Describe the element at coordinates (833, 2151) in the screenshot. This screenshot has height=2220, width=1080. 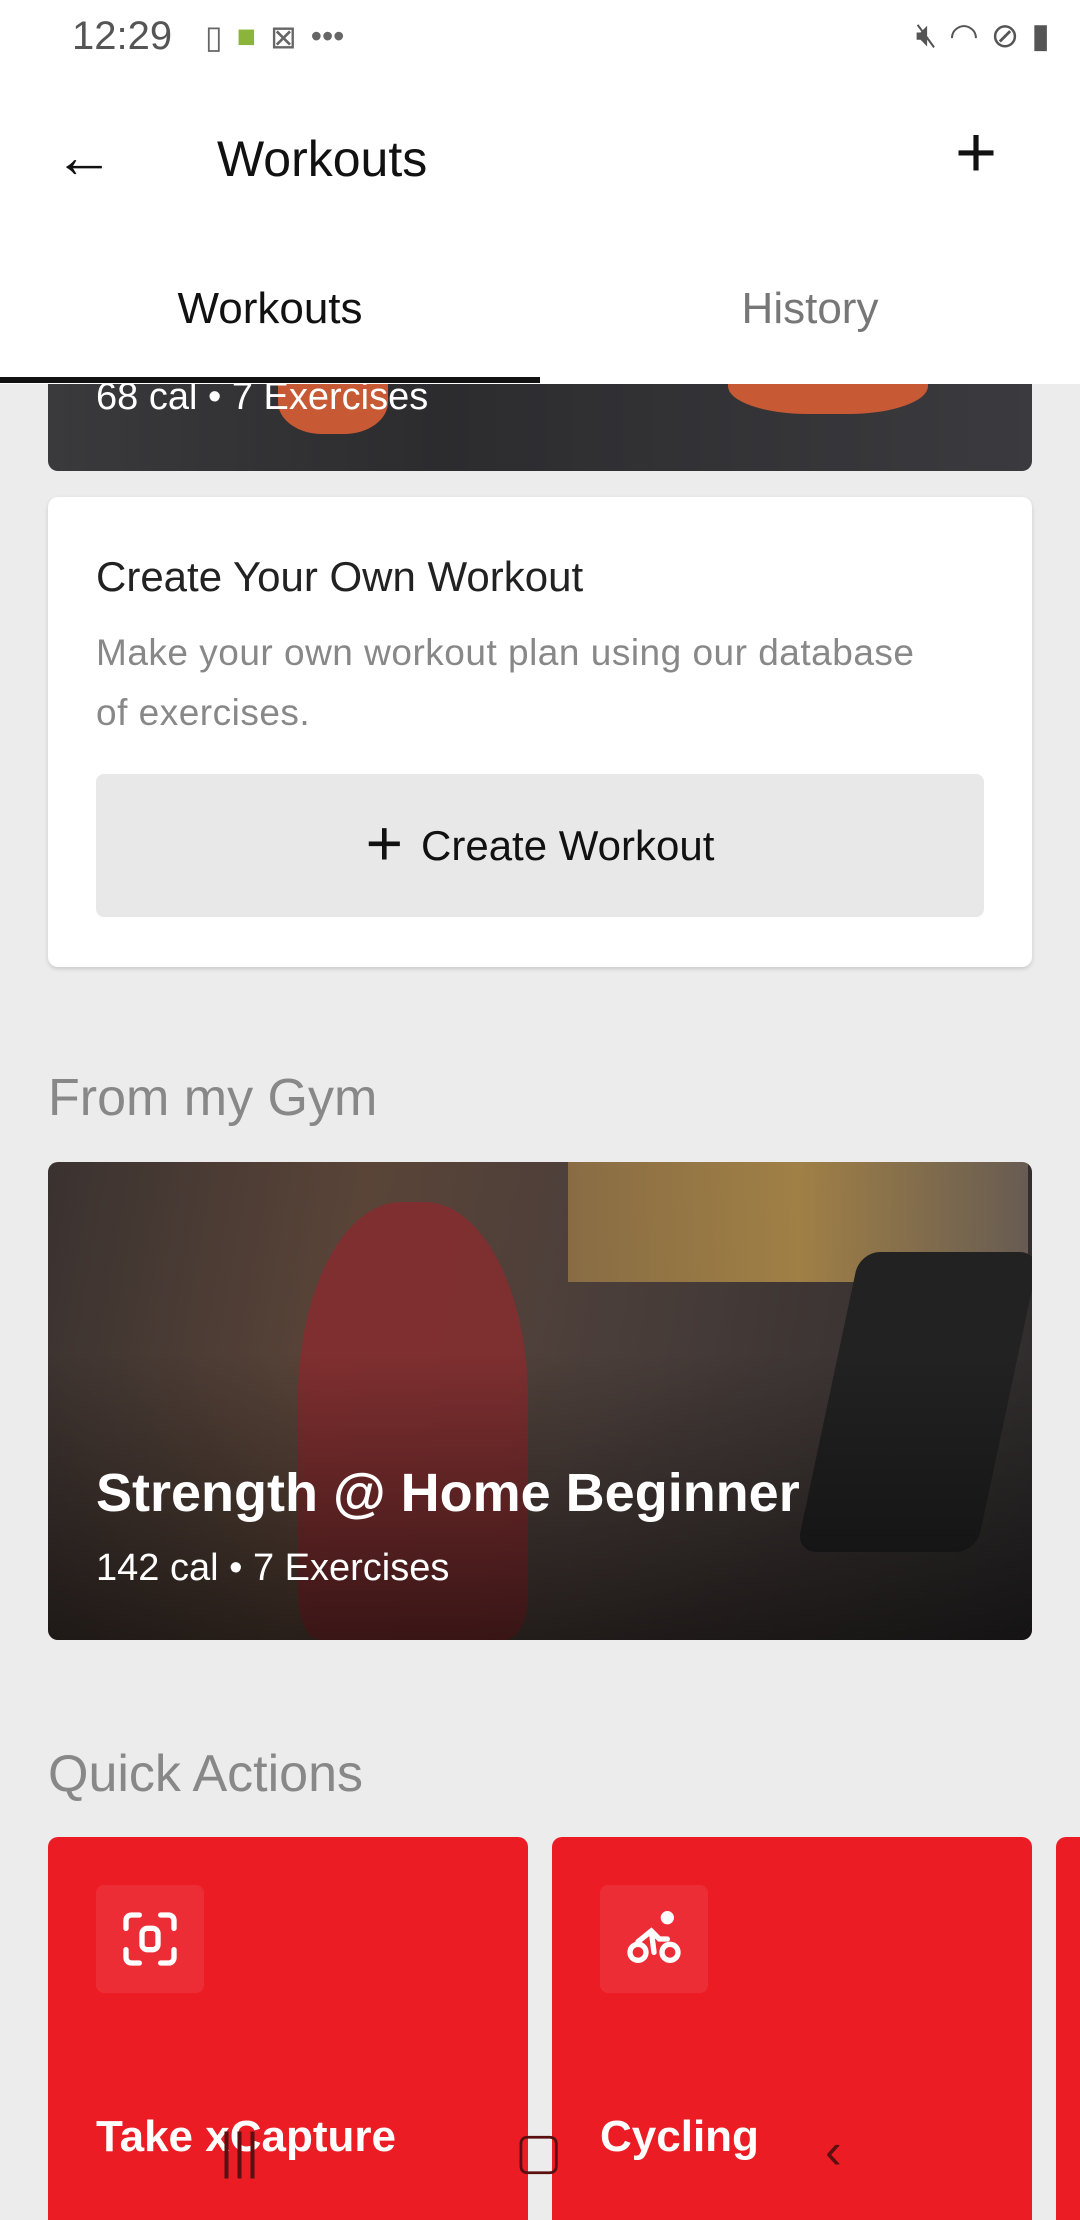
I see `nav-back-icon: ‹` at that location.